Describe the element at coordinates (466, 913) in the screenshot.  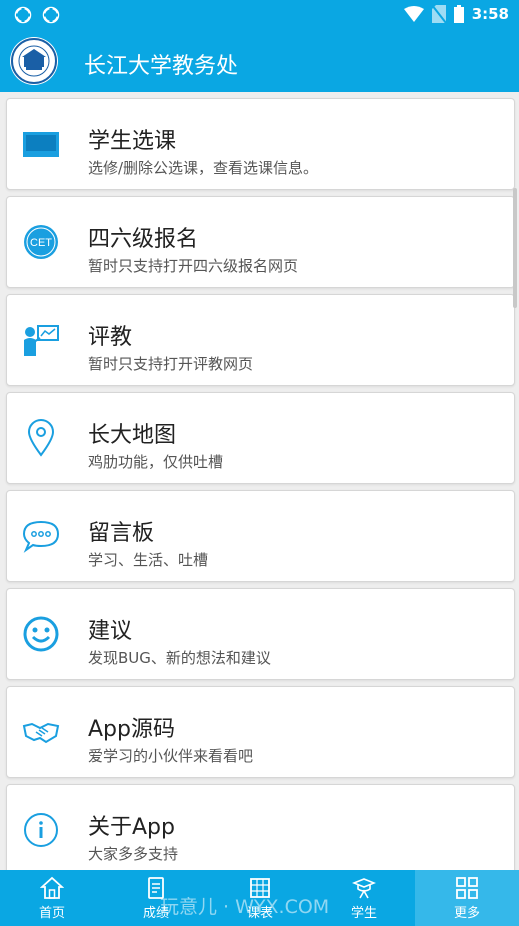
I see `nav-label: 更多` at that location.